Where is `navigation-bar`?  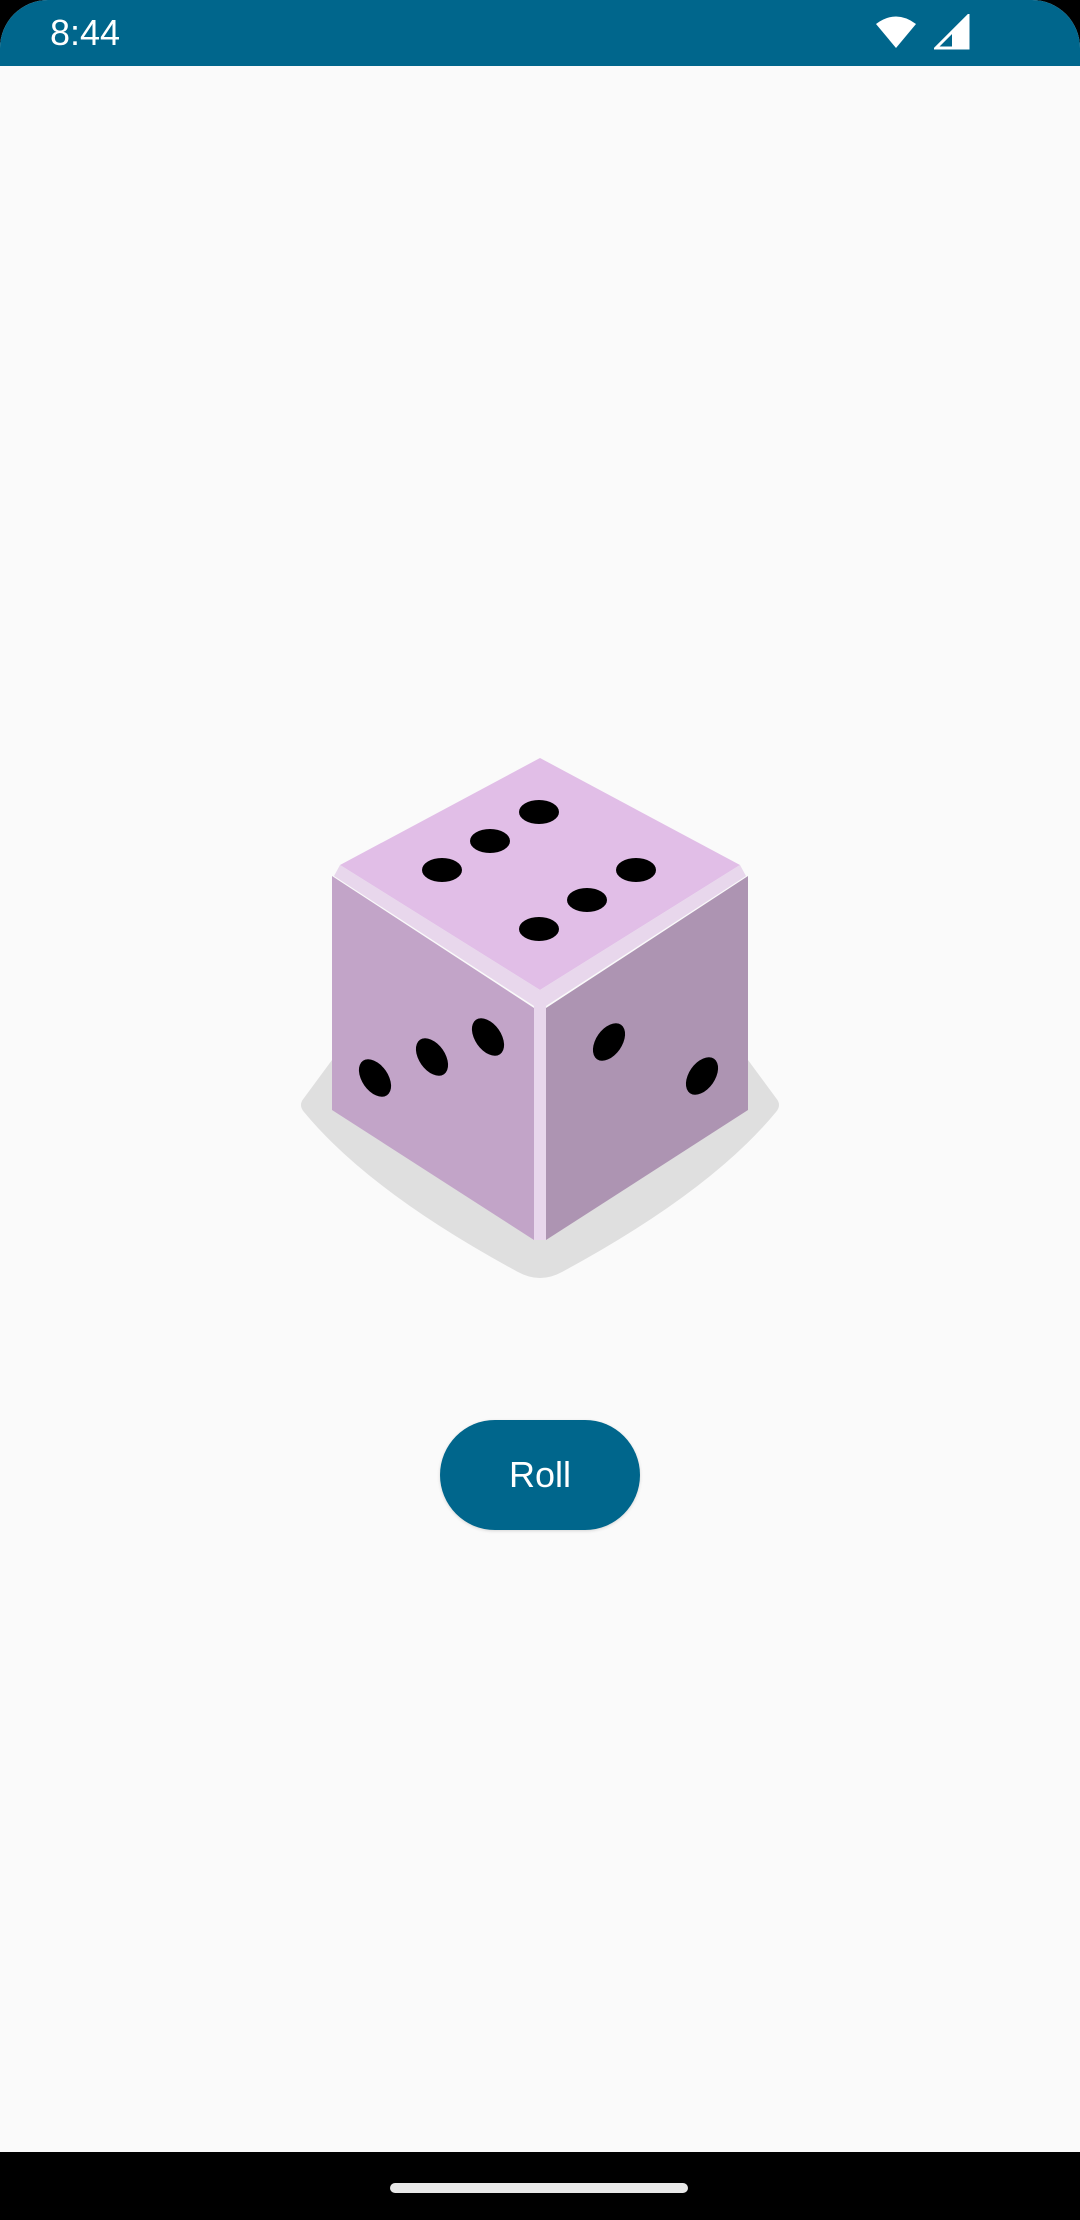 navigation-bar is located at coordinates (540, 2186).